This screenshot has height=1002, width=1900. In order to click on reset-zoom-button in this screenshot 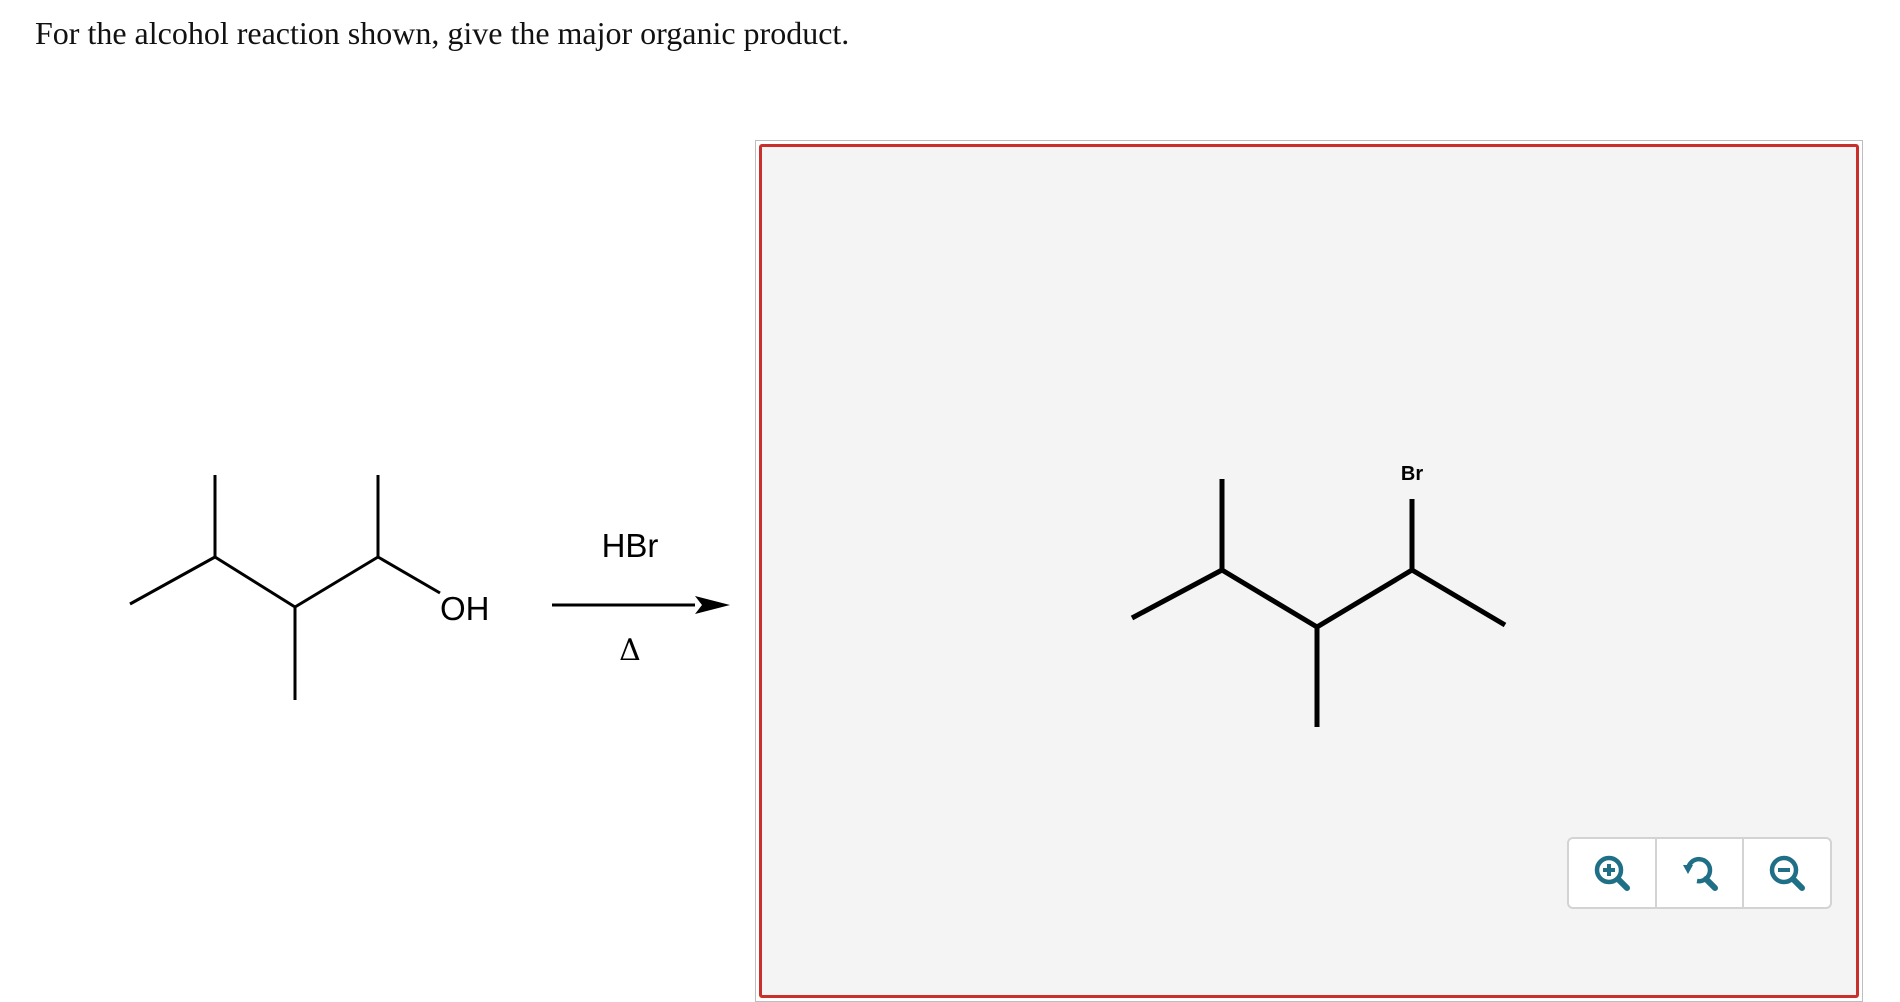, I will do `click(1698, 873)`.